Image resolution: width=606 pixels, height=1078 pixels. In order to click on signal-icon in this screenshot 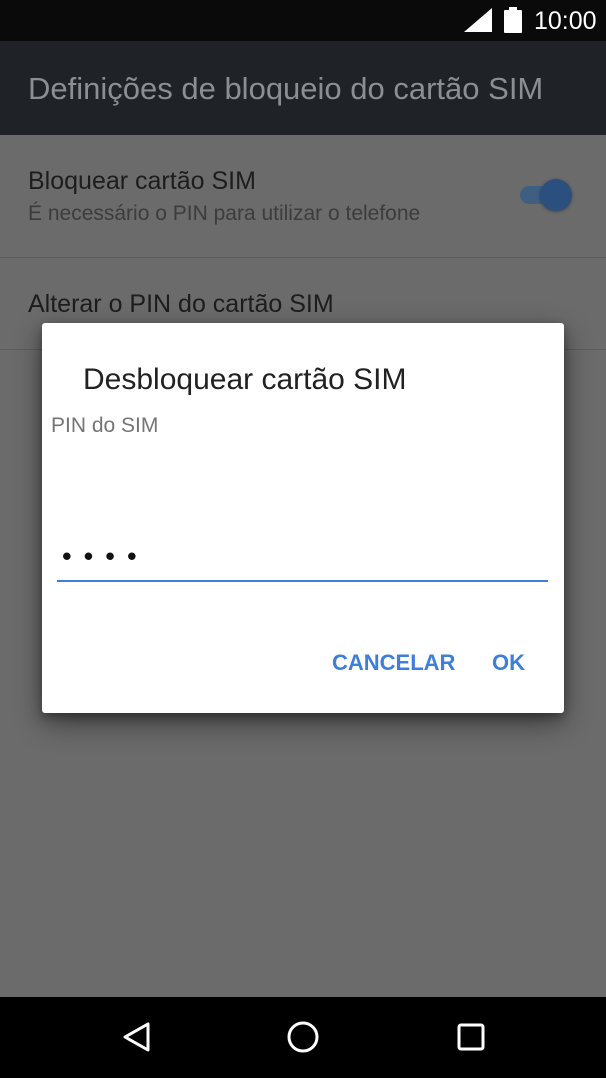, I will do `click(478, 20)`.